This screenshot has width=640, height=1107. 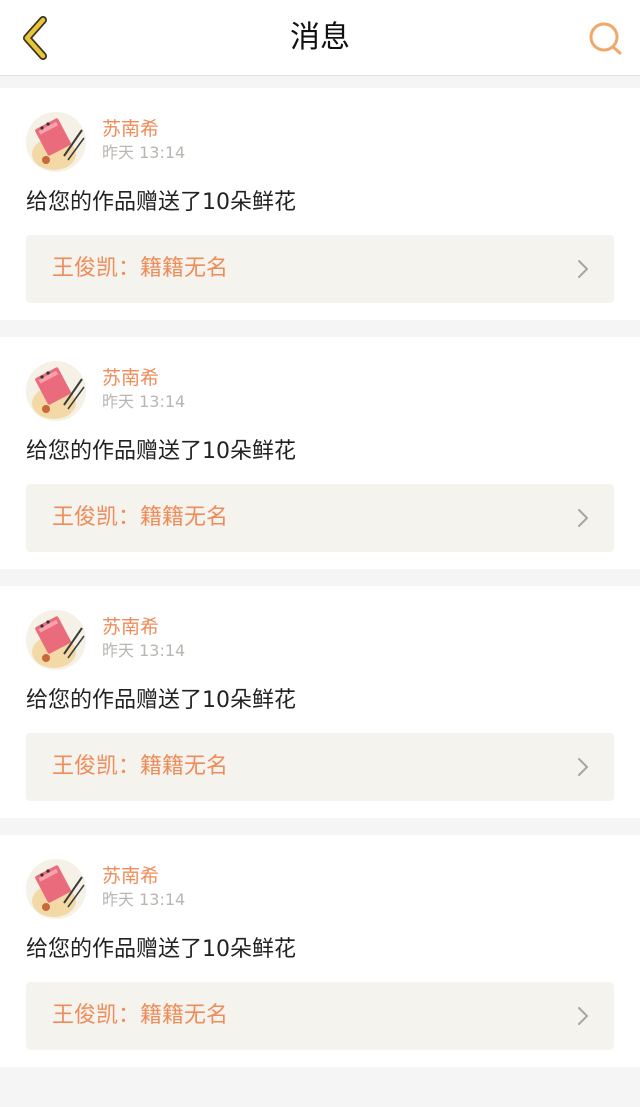 I want to click on chevron-left-icon, so click(x=35, y=38).